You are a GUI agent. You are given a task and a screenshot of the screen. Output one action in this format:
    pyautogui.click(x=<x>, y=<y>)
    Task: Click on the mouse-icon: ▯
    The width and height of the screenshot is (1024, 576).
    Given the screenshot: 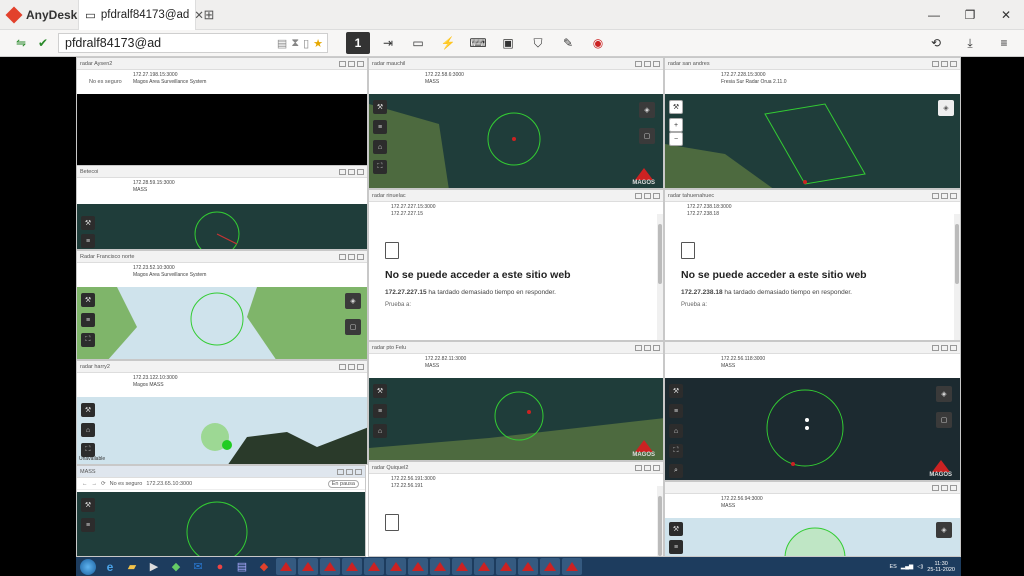 What is the action you would take?
    pyautogui.click(x=306, y=43)
    